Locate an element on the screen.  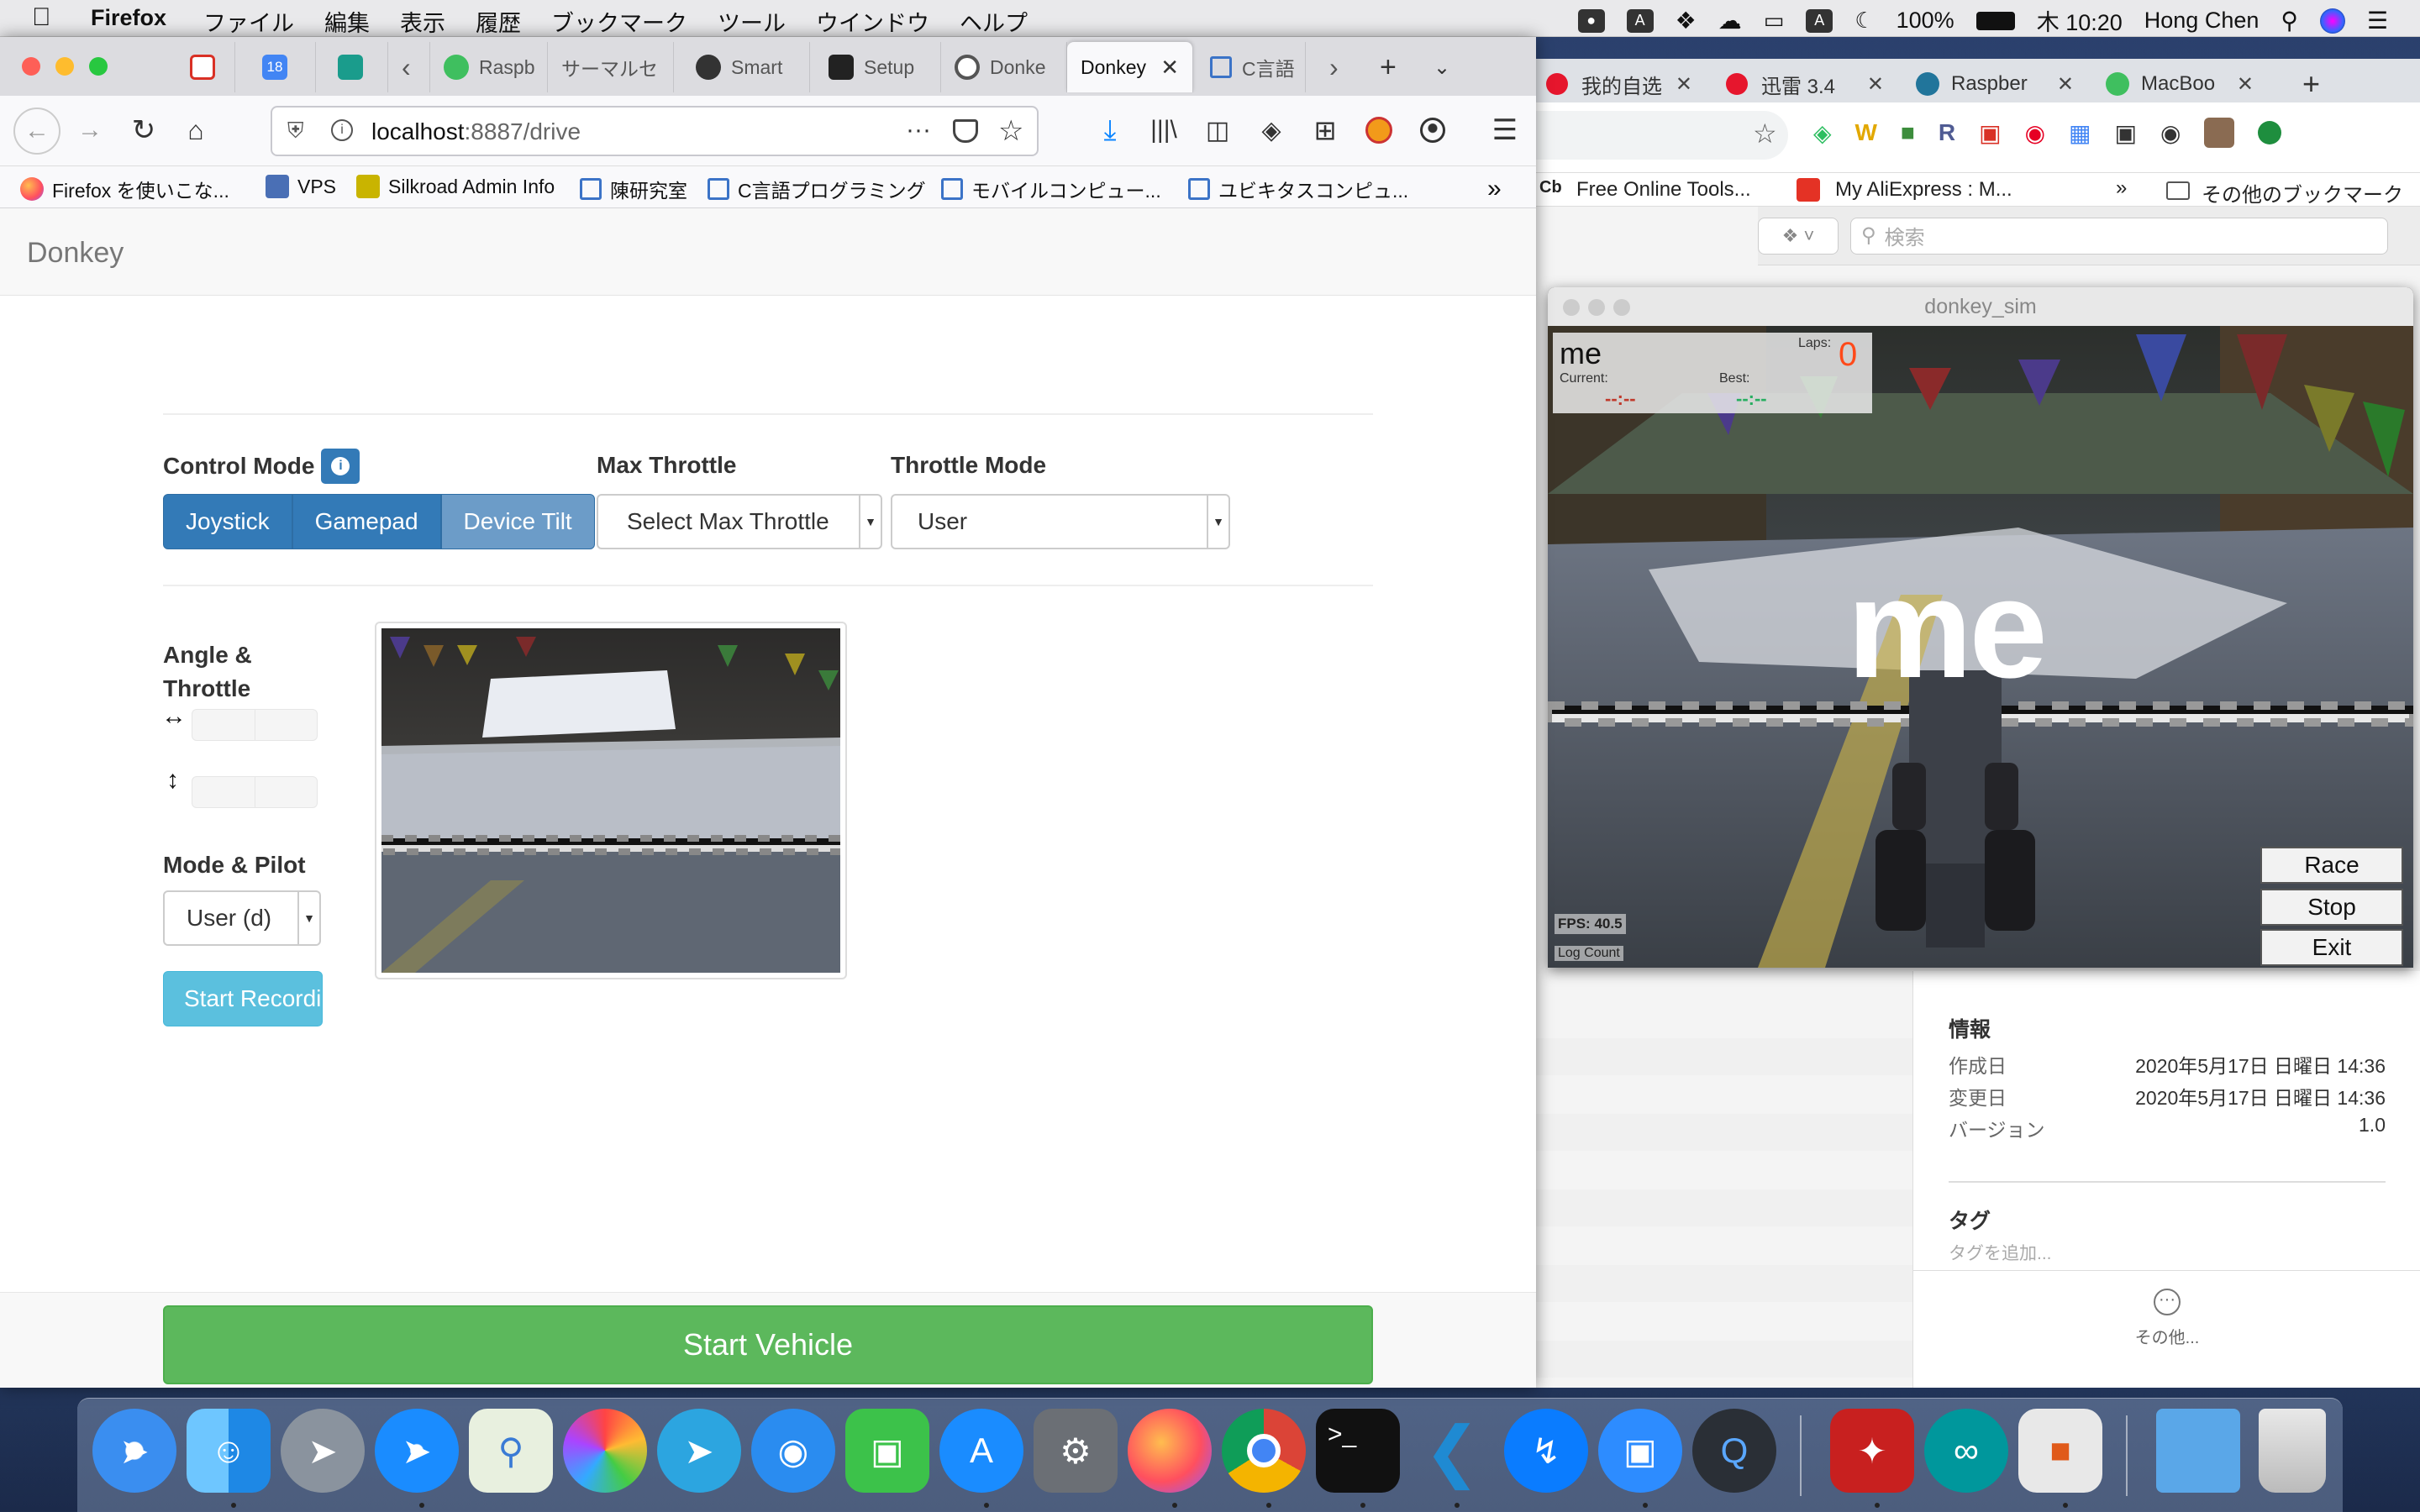
photos-icon is located at coordinates (605, 1451).